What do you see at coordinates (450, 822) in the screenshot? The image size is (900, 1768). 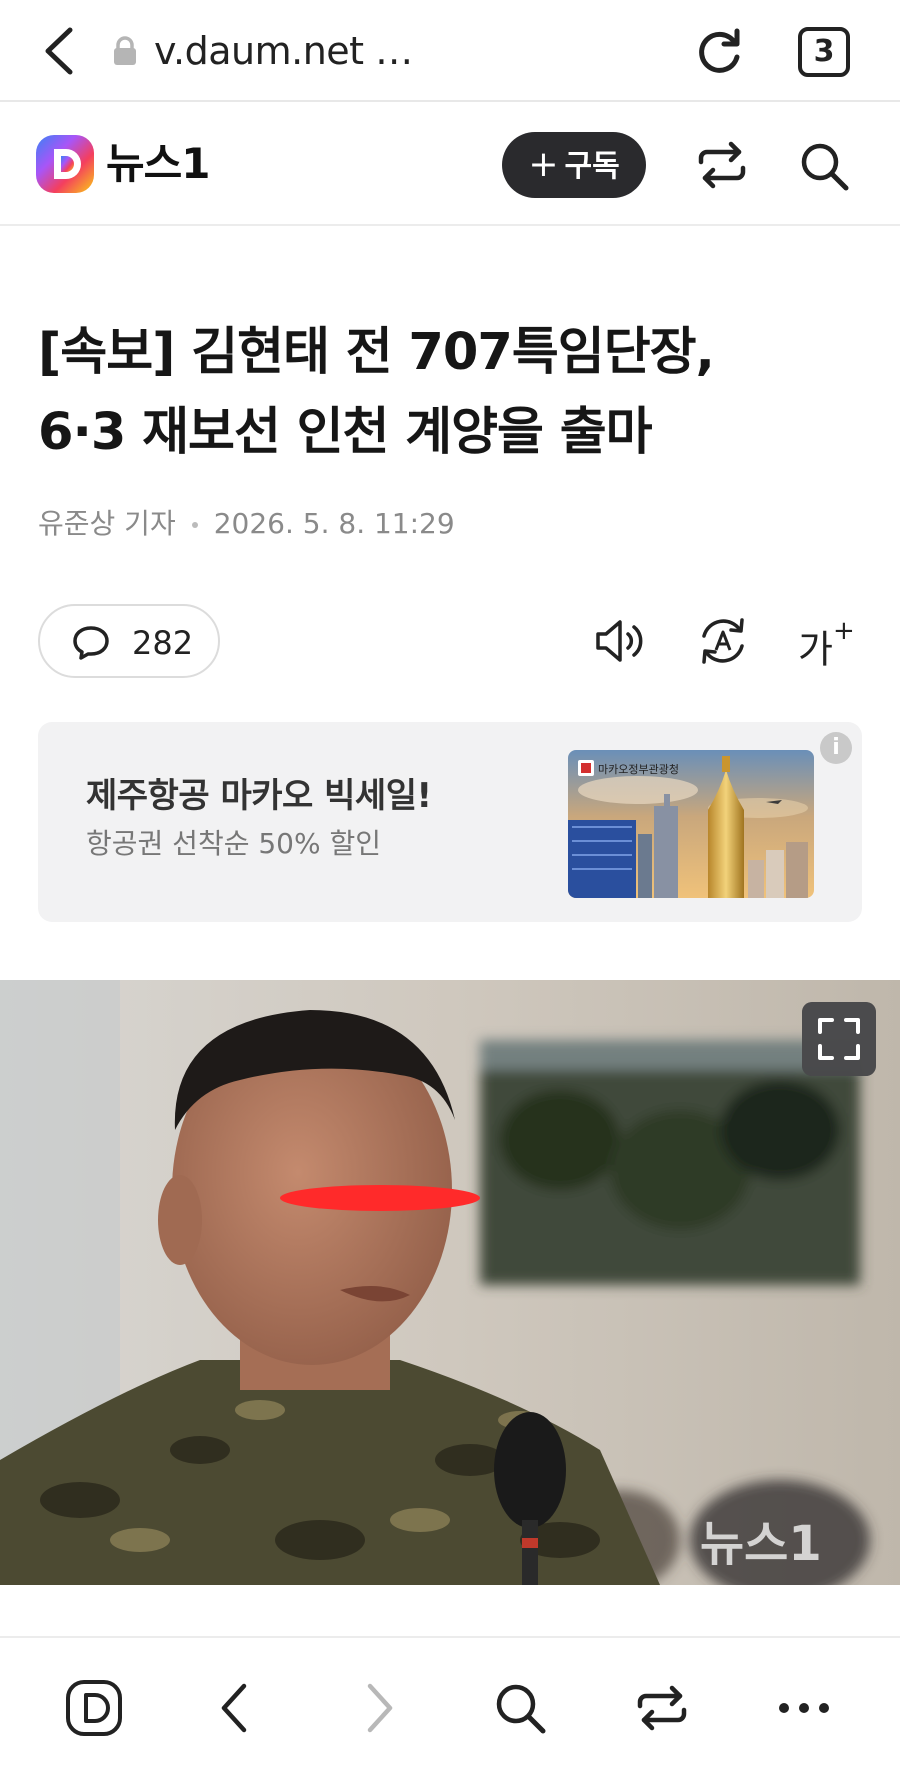 I see `ad-banner: 제주항공 마카오 빅세일! 항공권 선착순 50% 할인 마카오정부관광청 i` at bounding box center [450, 822].